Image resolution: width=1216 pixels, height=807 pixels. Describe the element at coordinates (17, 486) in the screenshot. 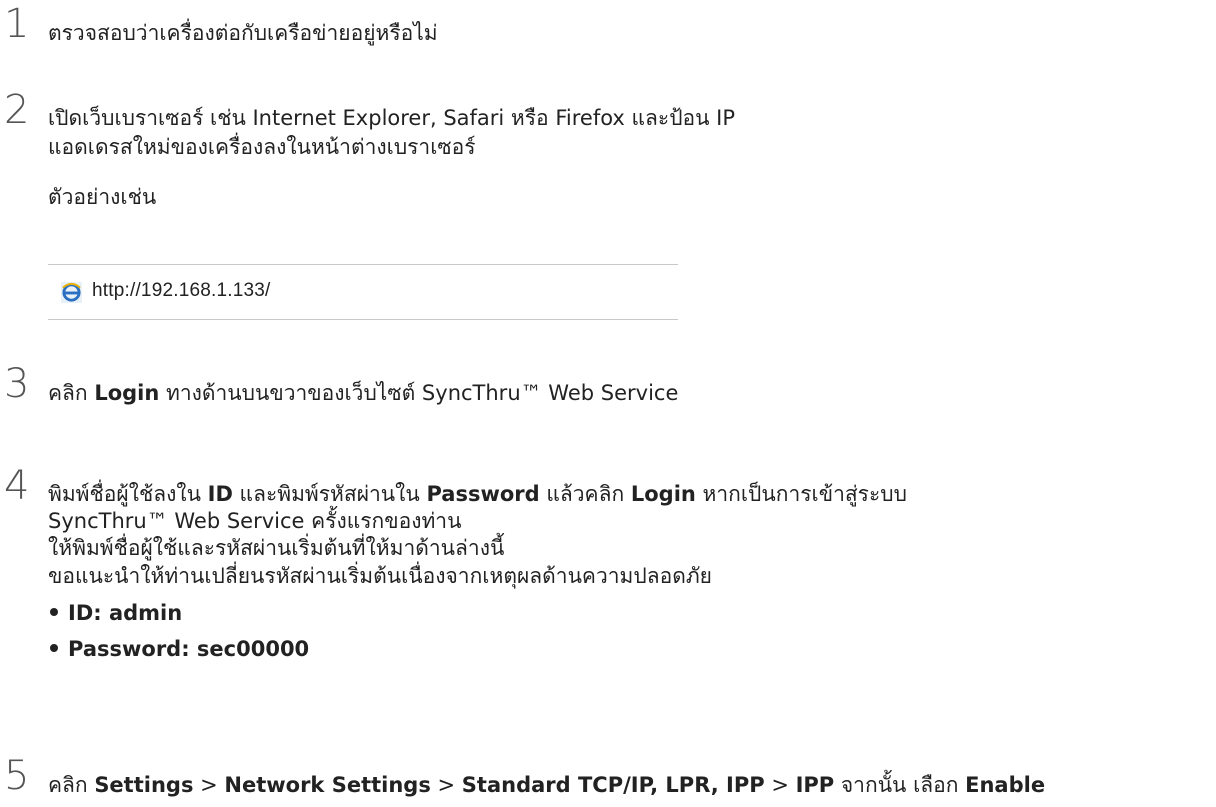

I see `step-number: 4` at that location.